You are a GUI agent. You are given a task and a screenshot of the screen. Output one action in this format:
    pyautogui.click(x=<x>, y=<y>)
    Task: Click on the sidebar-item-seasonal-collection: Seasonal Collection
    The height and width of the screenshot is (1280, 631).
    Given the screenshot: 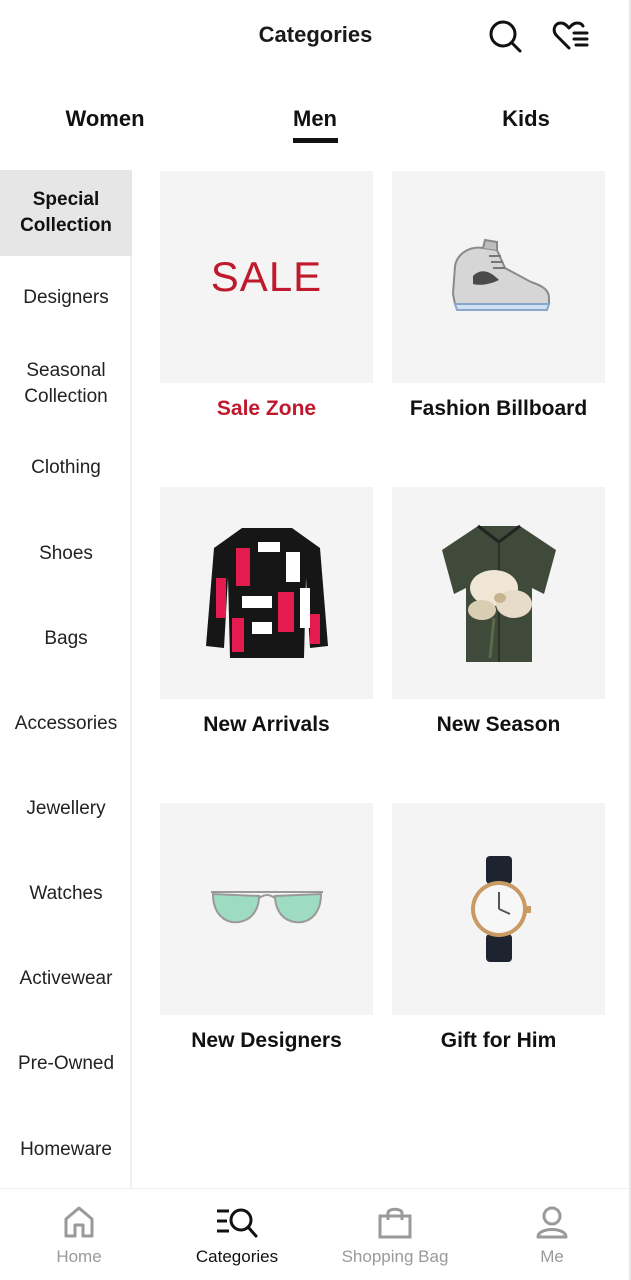 What is the action you would take?
    pyautogui.click(x=66, y=384)
    